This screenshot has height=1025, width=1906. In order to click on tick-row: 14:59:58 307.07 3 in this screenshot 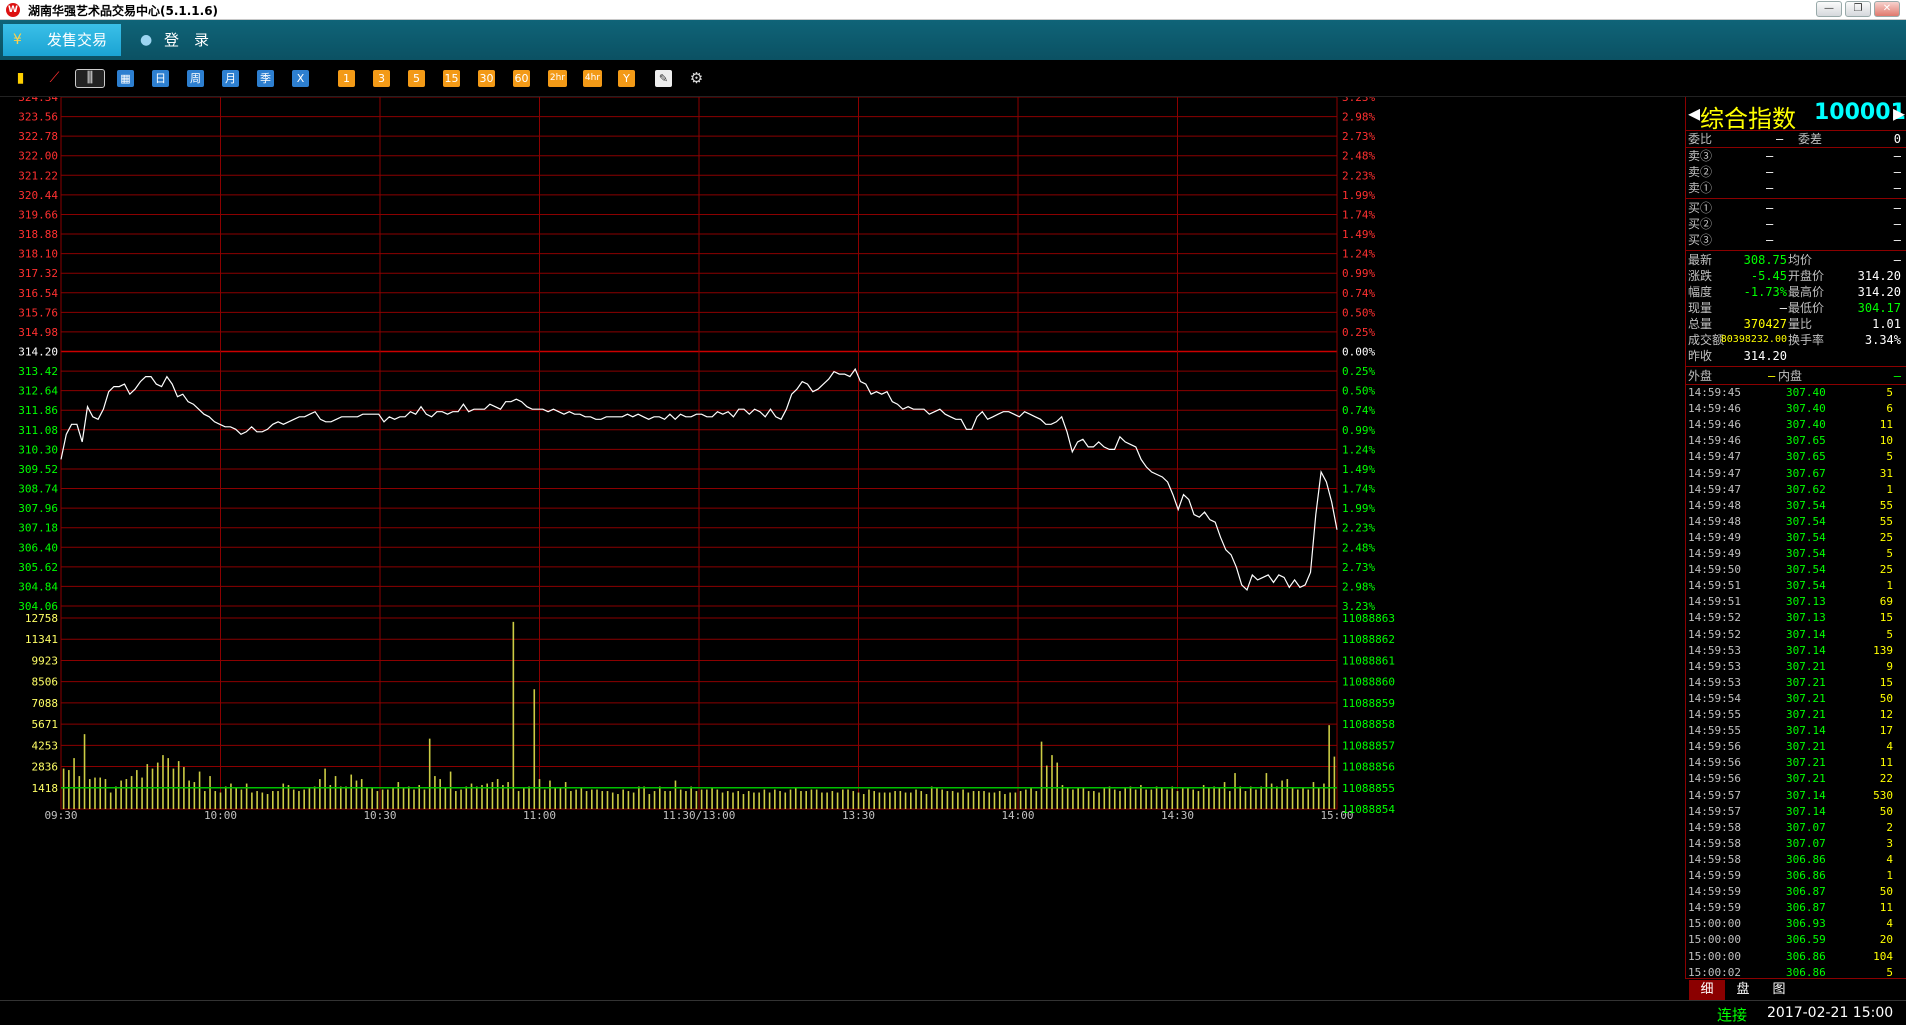, I will do `click(1796, 844)`.